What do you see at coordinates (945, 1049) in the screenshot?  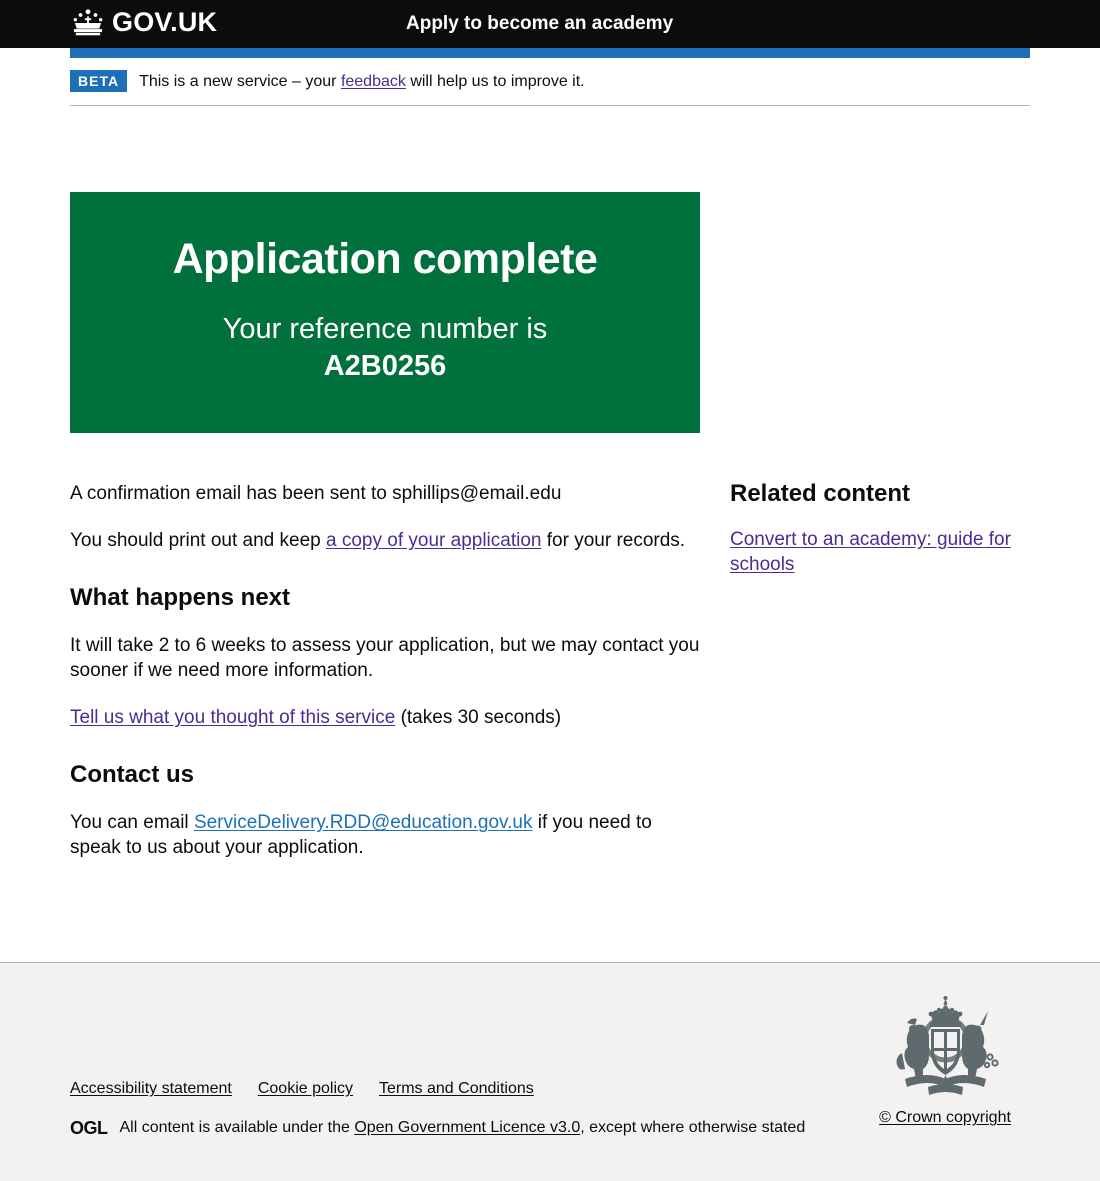 I see `royal-coat-of-arms-icon` at bounding box center [945, 1049].